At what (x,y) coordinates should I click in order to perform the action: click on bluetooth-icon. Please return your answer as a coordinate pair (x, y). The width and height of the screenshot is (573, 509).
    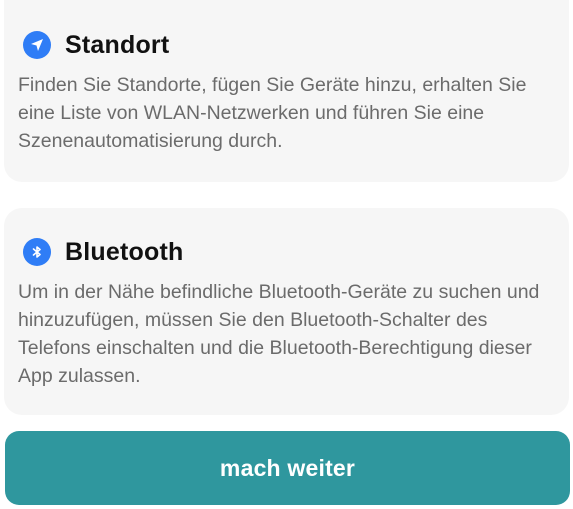
    Looking at the image, I should click on (37, 252).